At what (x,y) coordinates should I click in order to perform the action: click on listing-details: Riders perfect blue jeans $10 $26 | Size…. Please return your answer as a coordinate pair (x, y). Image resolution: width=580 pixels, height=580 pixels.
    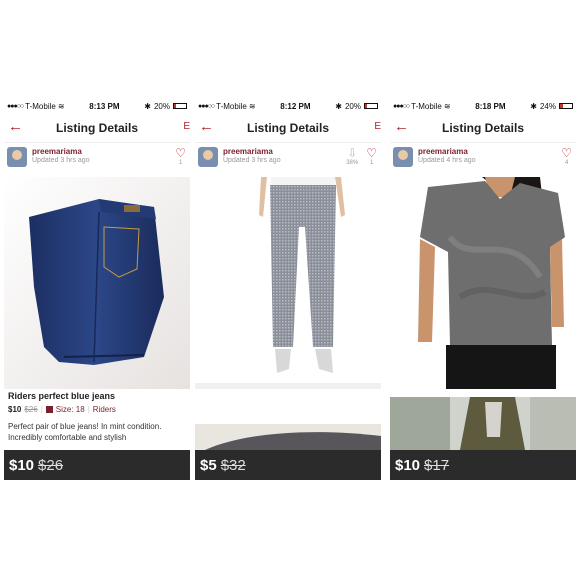
    Looking at the image, I should click on (97, 417).